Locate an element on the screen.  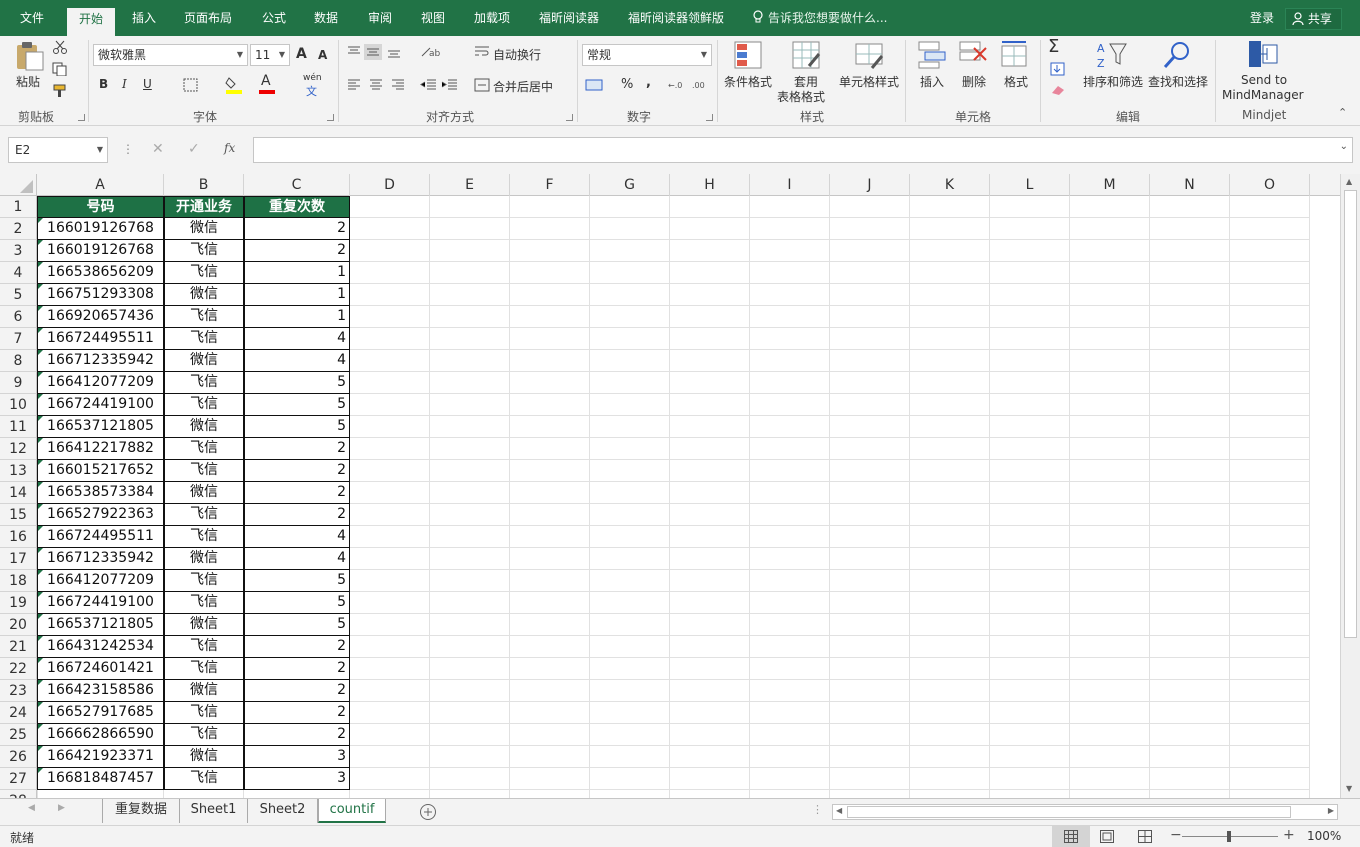
increase-font-button: A is located at coordinates (301, 54).